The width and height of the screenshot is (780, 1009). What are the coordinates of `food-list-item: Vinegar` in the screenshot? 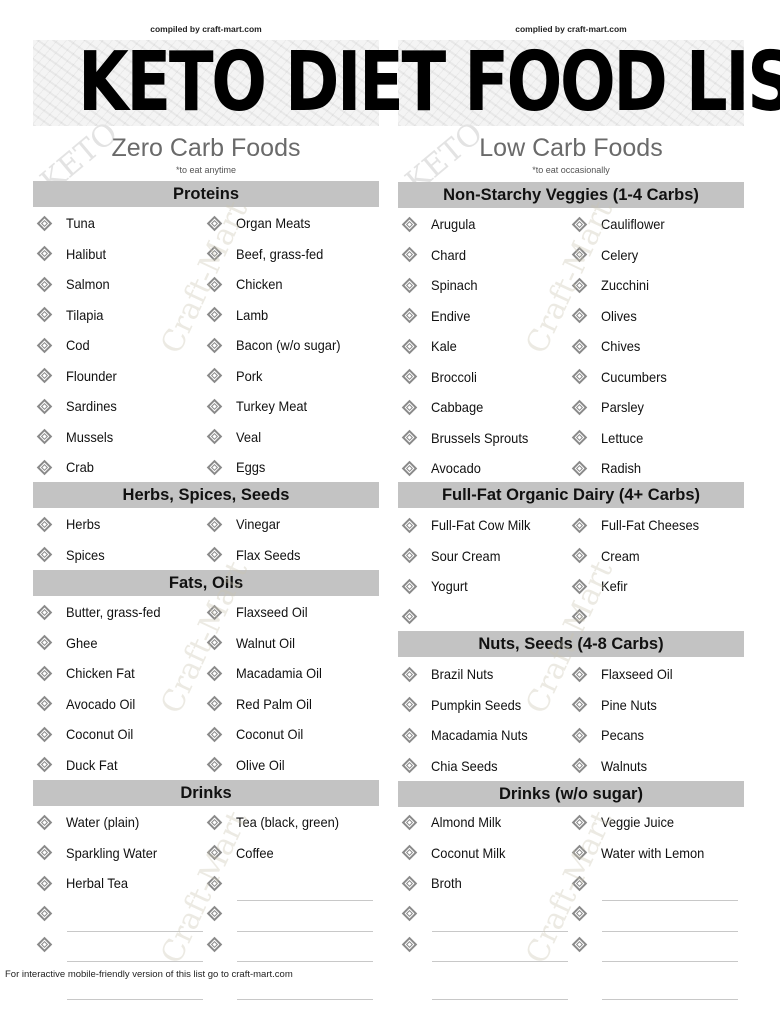 It's located at (245, 524).